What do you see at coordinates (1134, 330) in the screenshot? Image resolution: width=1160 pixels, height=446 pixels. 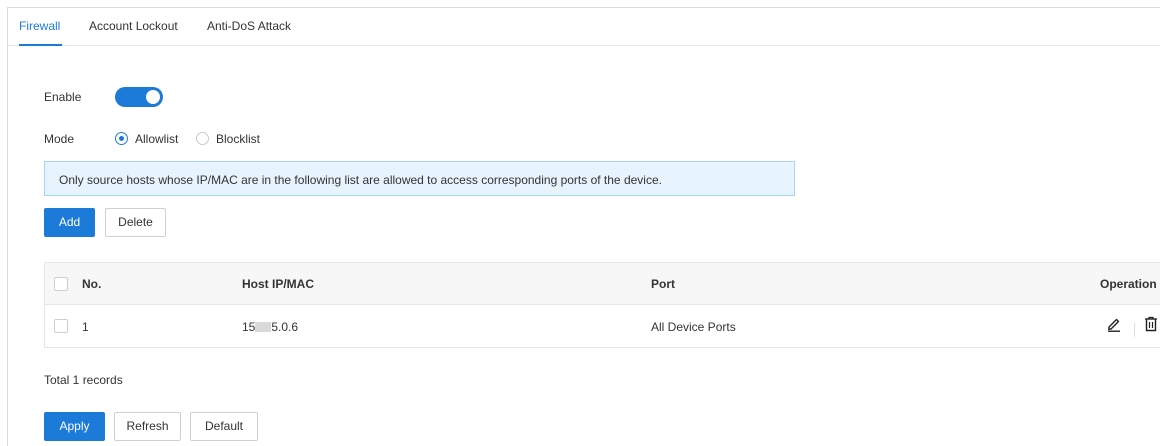 I see `operation-divider` at bounding box center [1134, 330].